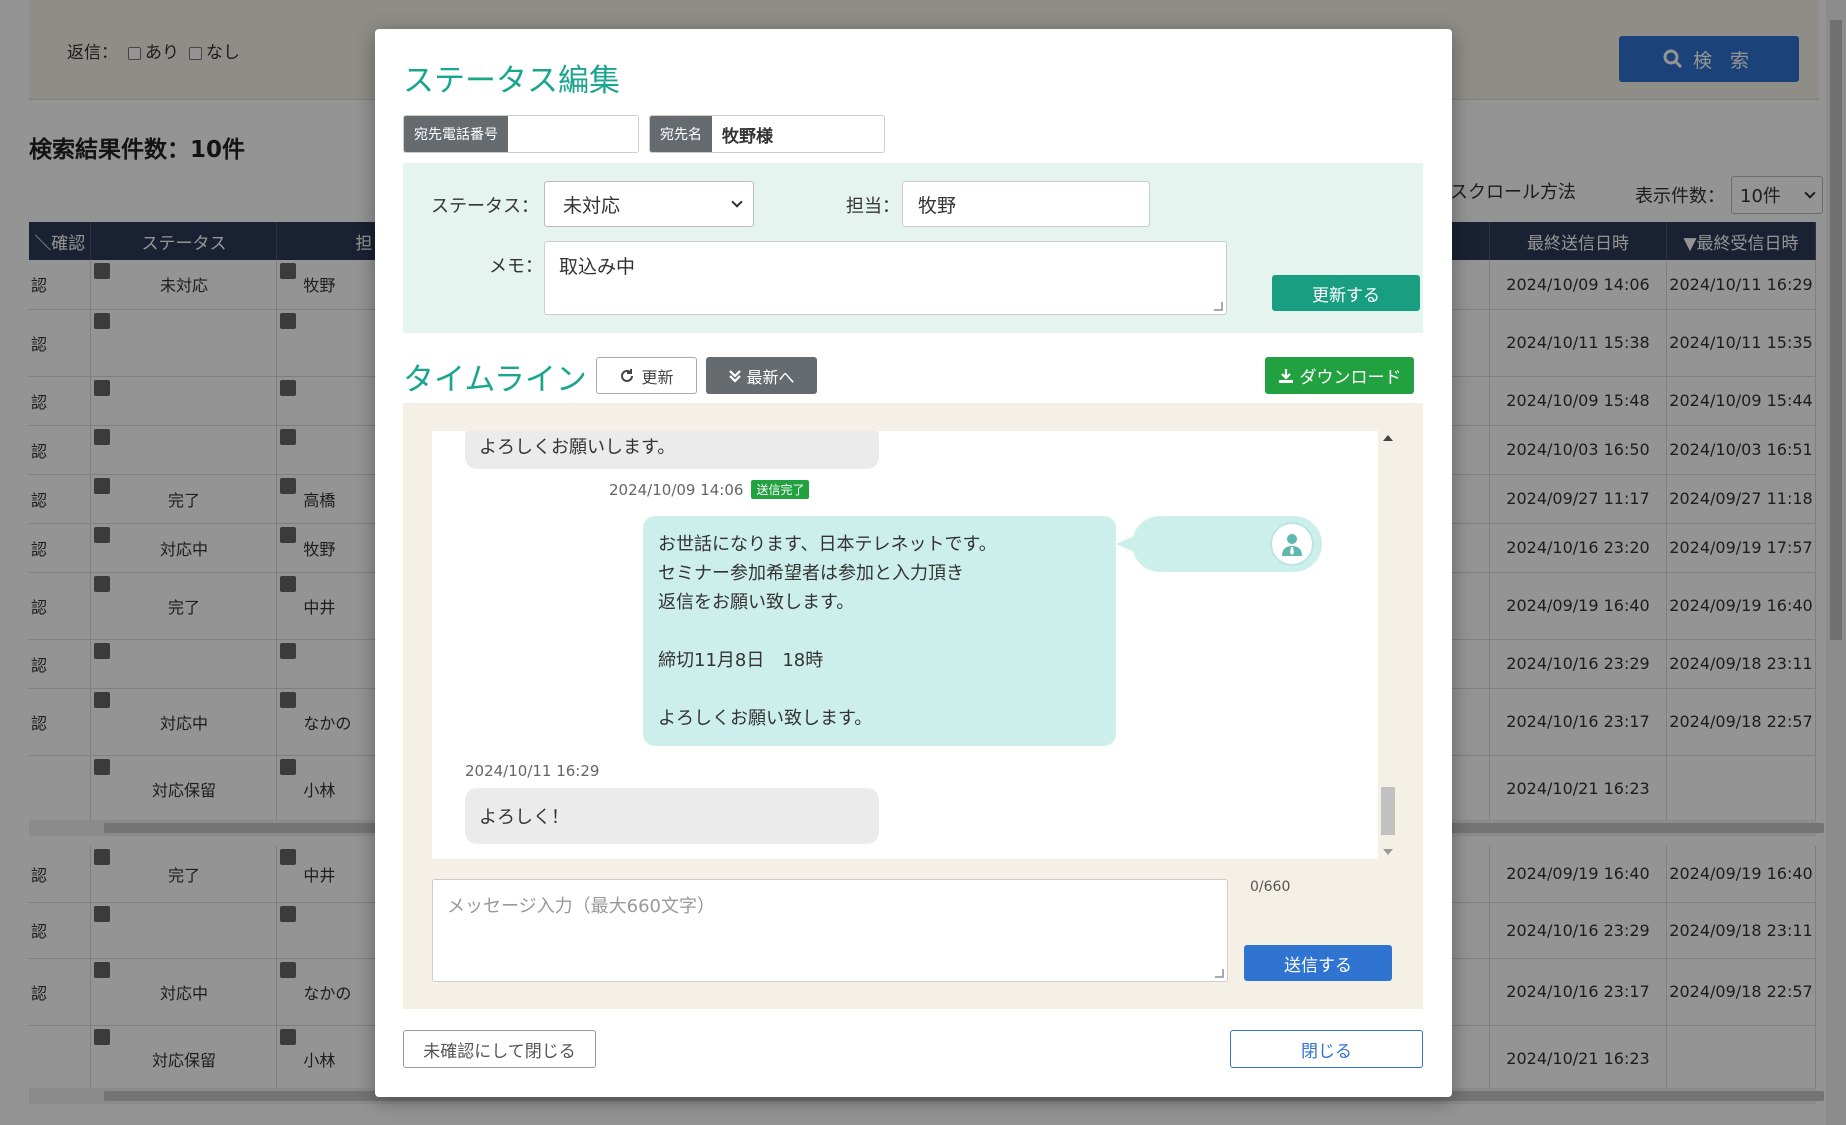 The height and width of the screenshot is (1125, 1846). What do you see at coordinates (511, 81) in the screenshot?
I see `modal-title: ステータス編集` at bounding box center [511, 81].